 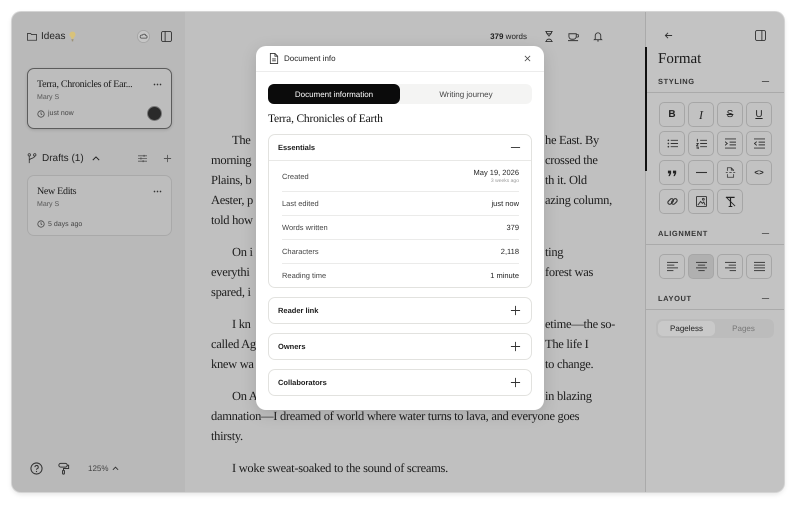 I want to click on drafts-heading: Drafts (1), so click(x=63, y=158).